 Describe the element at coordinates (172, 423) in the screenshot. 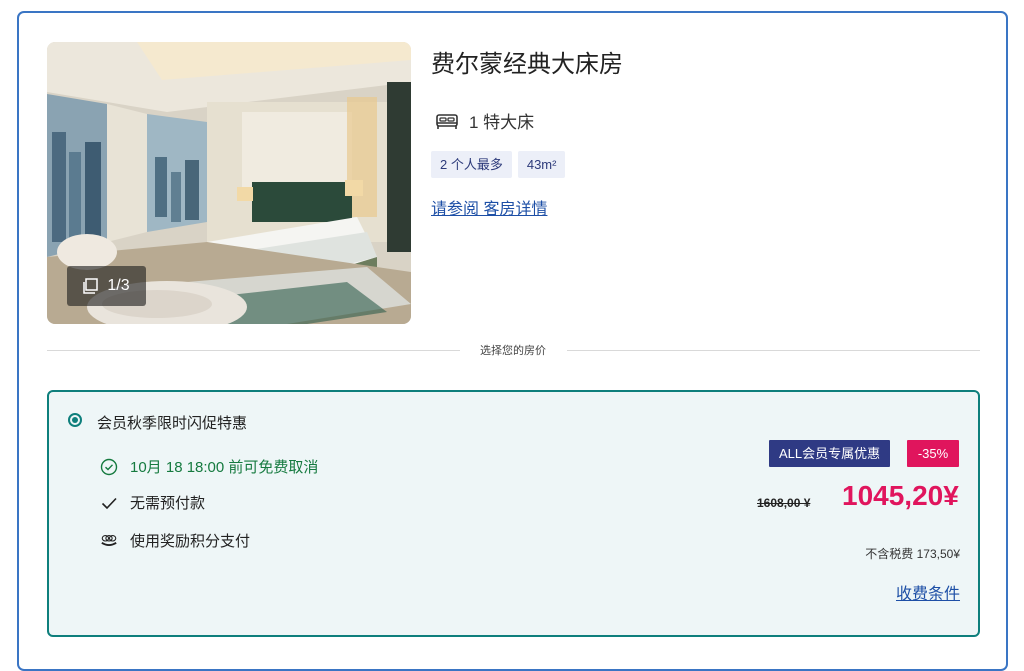

I see `rate-name: 会员秋季限时闪促特惠` at that location.